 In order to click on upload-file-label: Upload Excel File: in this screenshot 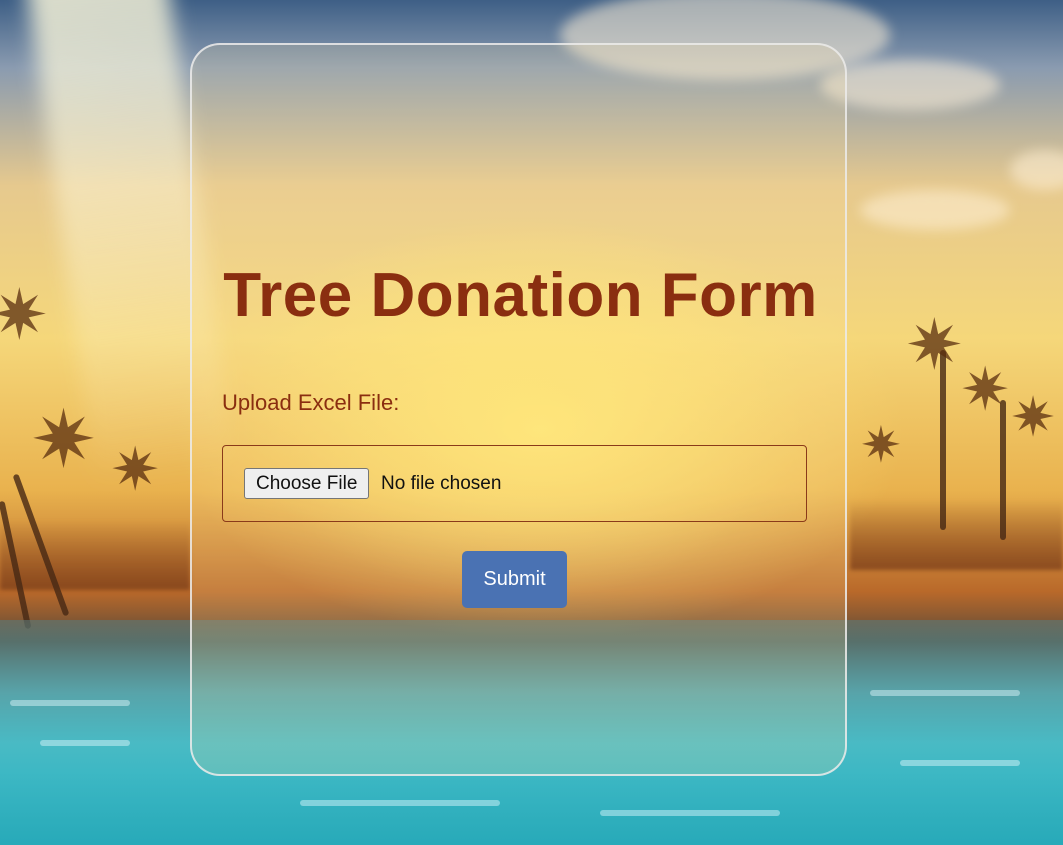, I will do `click(311, 402)`.